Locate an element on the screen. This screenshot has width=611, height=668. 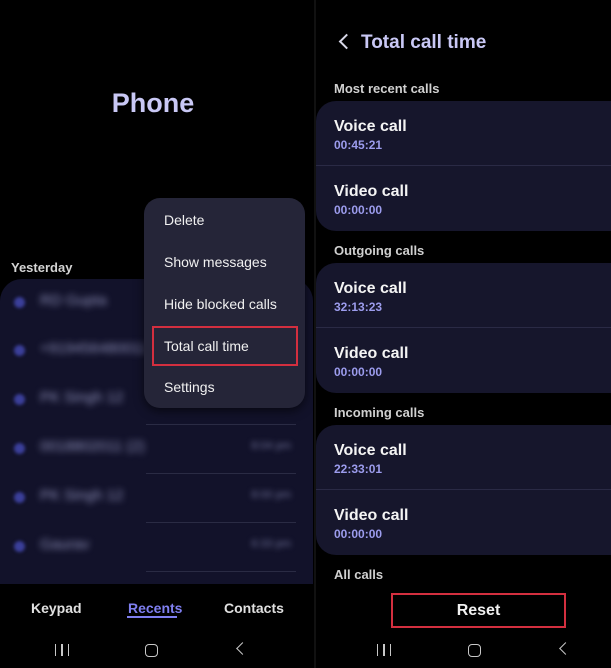
call-time: 8:04 pm is located at coordinates (271, 446).